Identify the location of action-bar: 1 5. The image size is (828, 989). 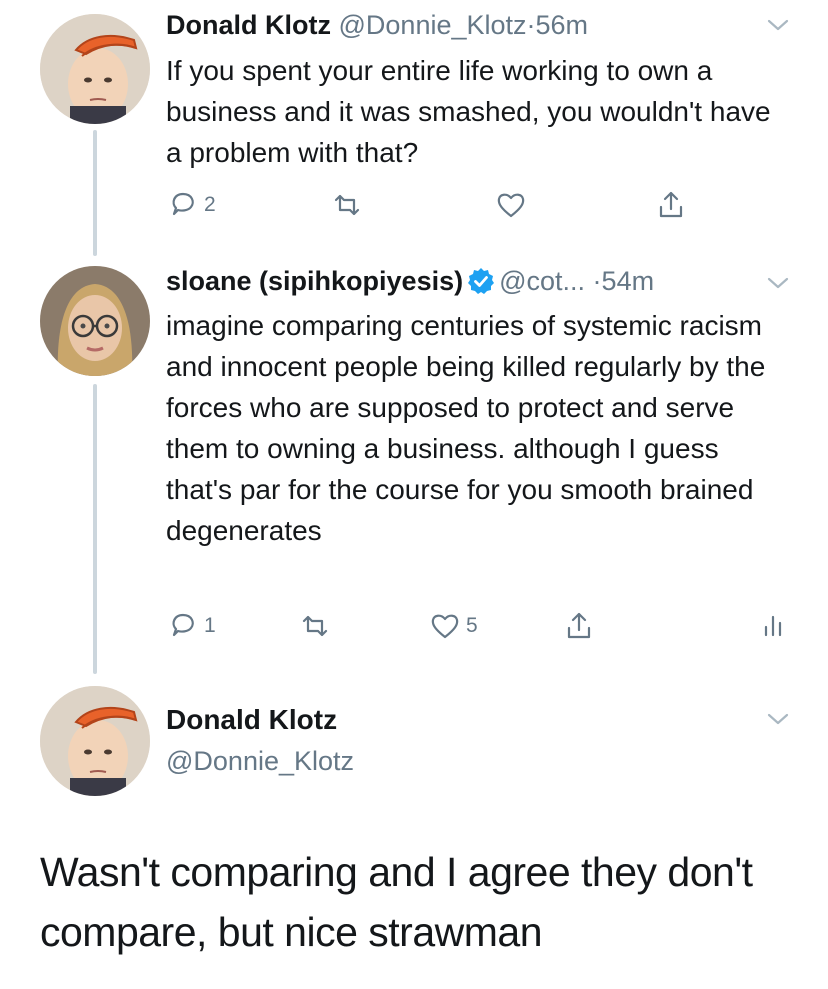
(481, 626).